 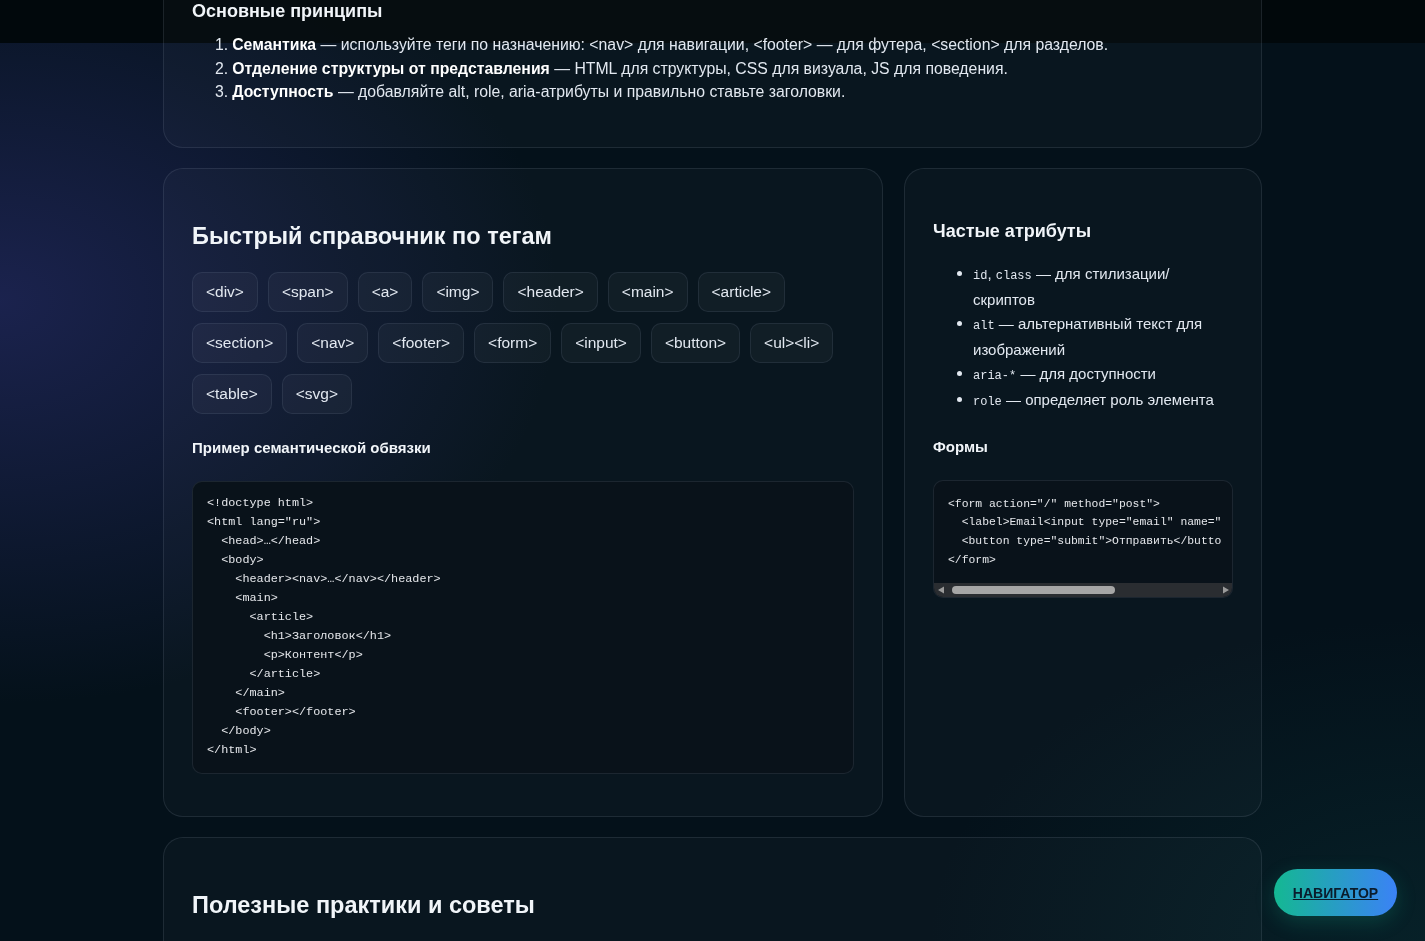 I want to click on attribute-text: role — определяет роль элемента, so click(x=1093, y=400).